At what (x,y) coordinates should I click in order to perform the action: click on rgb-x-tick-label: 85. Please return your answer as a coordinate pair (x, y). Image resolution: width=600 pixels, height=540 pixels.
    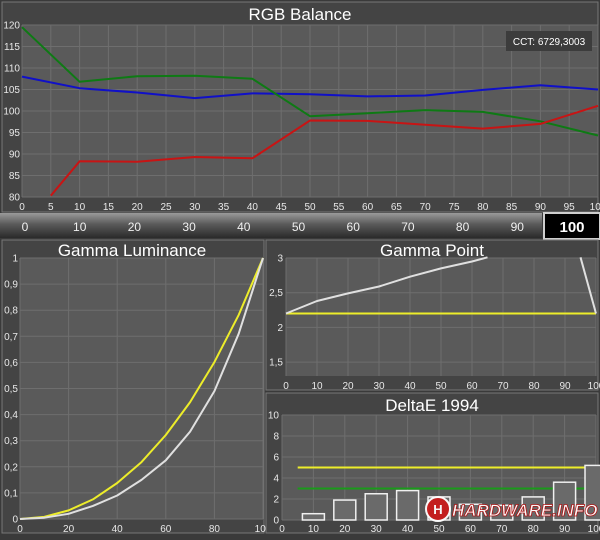
    Looking at the image, I should click on (512, 207).